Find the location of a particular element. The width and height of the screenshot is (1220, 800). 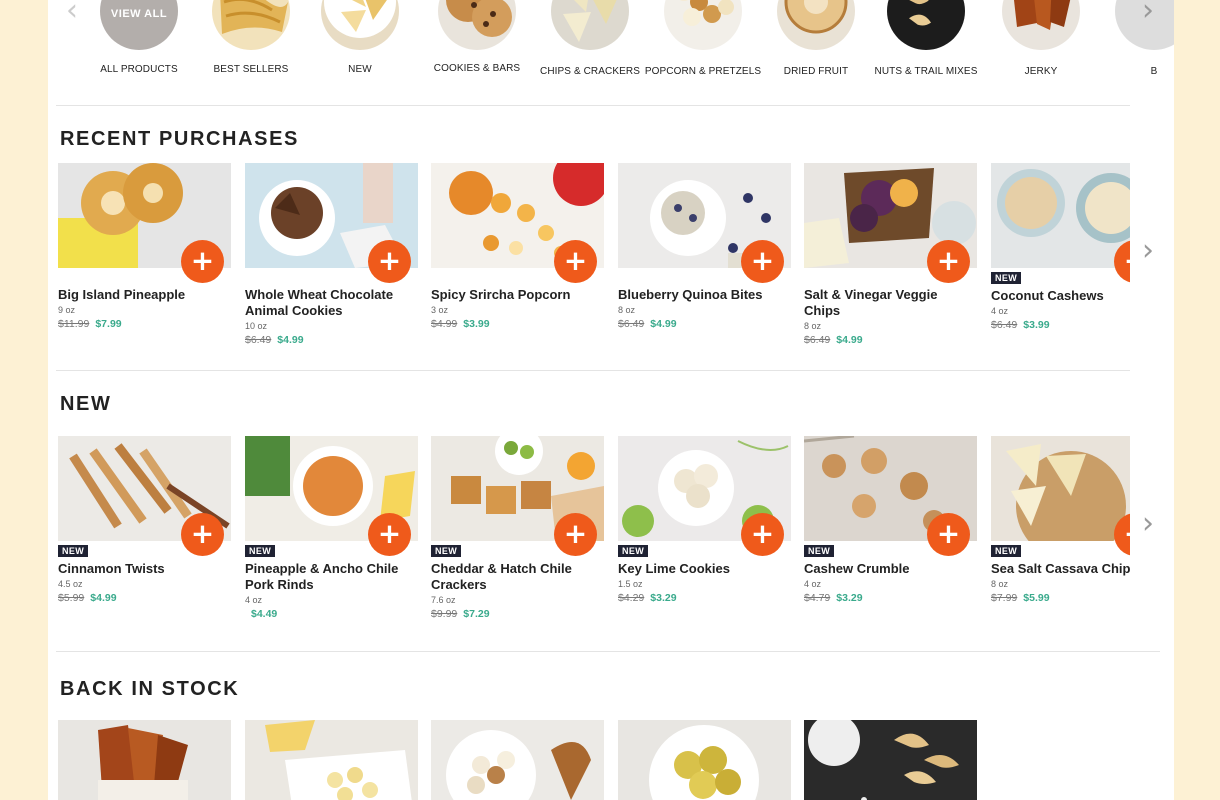

category-jerky: JERKY is located at coordinates (1041, 38).